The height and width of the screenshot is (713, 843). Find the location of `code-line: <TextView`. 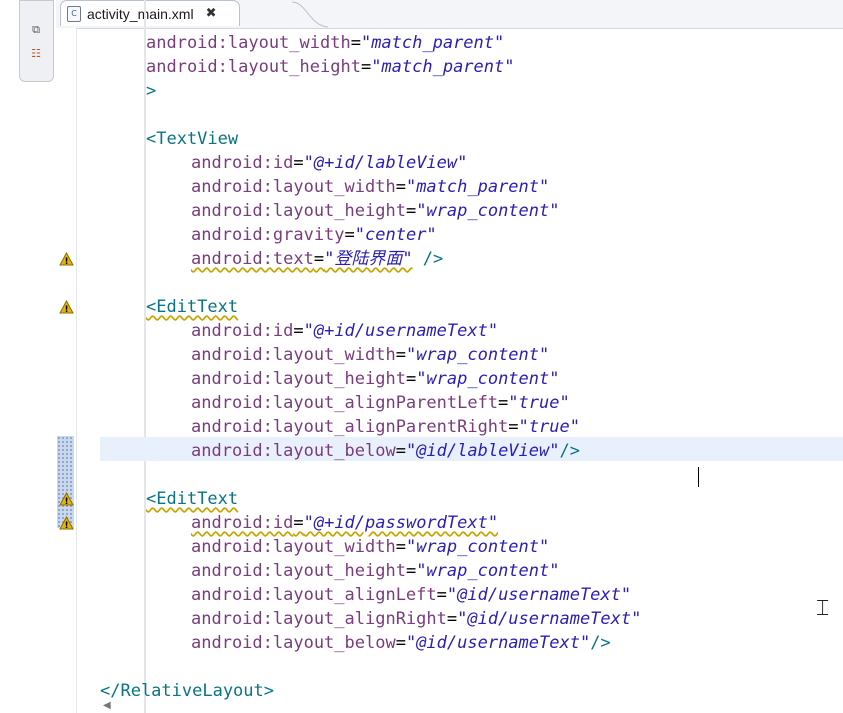

code-line: <TextView is located at coordinates (192, 139).